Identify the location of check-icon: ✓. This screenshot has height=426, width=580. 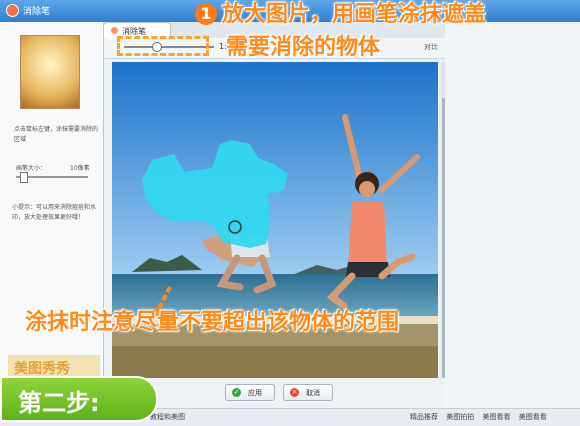
(236, 392).